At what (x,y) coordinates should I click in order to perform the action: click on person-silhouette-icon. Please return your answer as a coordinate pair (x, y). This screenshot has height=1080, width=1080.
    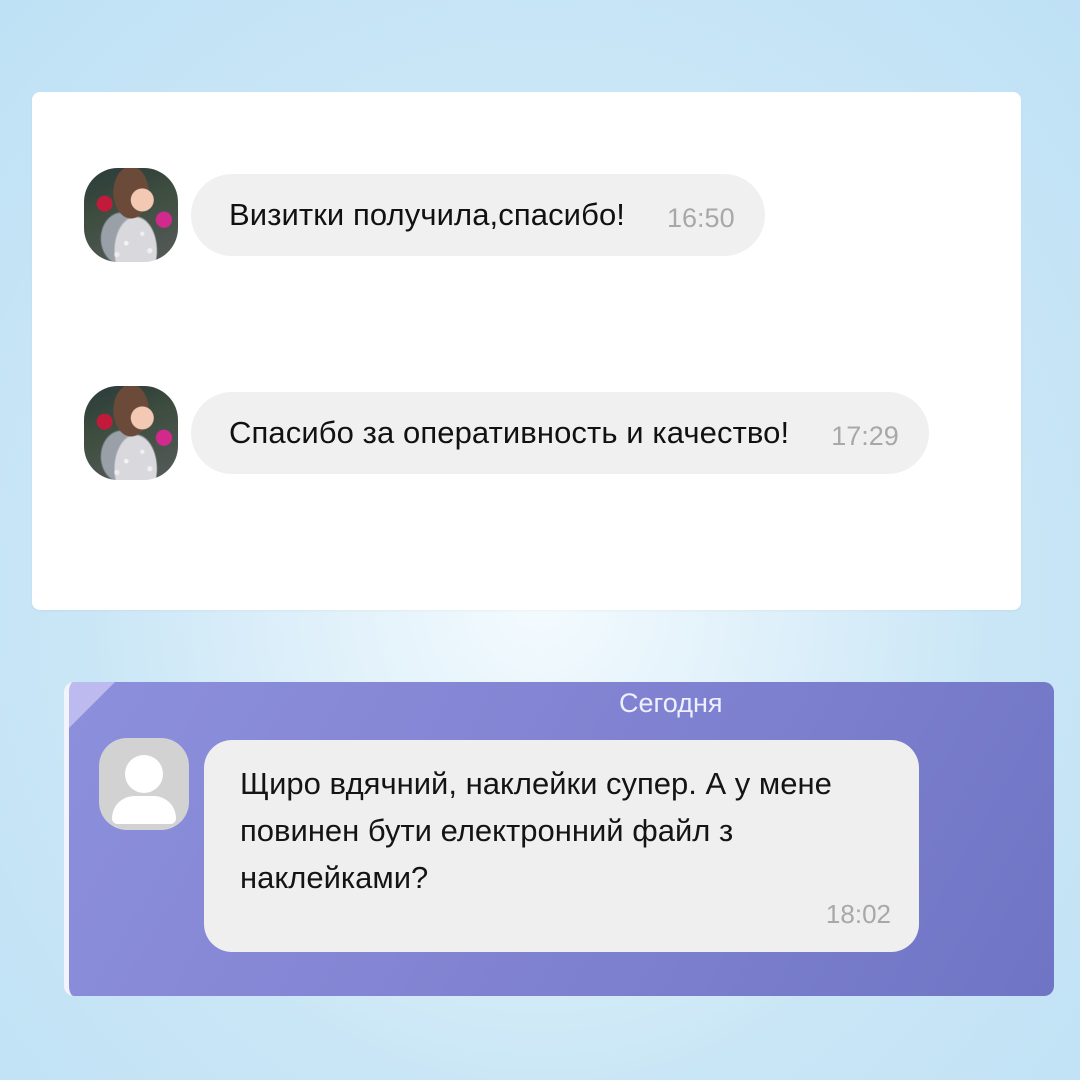
    Looking at the image, I should click on (144, 784).